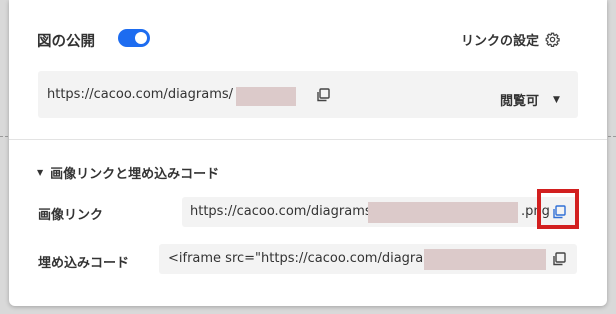  I want to click on section-divider, so click(308, 139).